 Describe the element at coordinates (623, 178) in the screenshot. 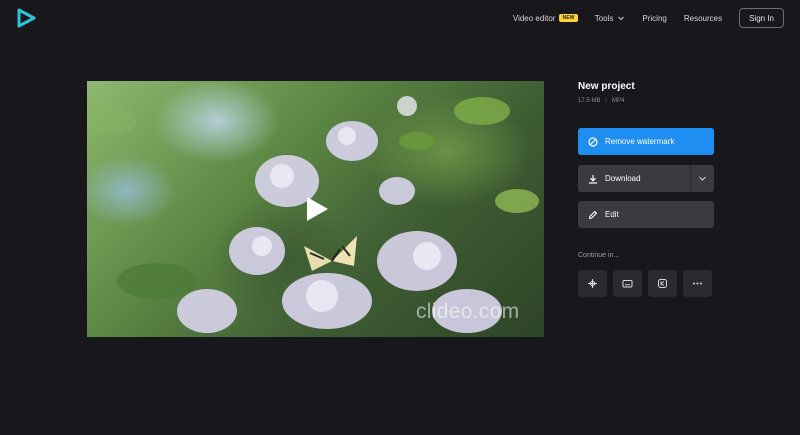

I see `download-label: Download` at that location.